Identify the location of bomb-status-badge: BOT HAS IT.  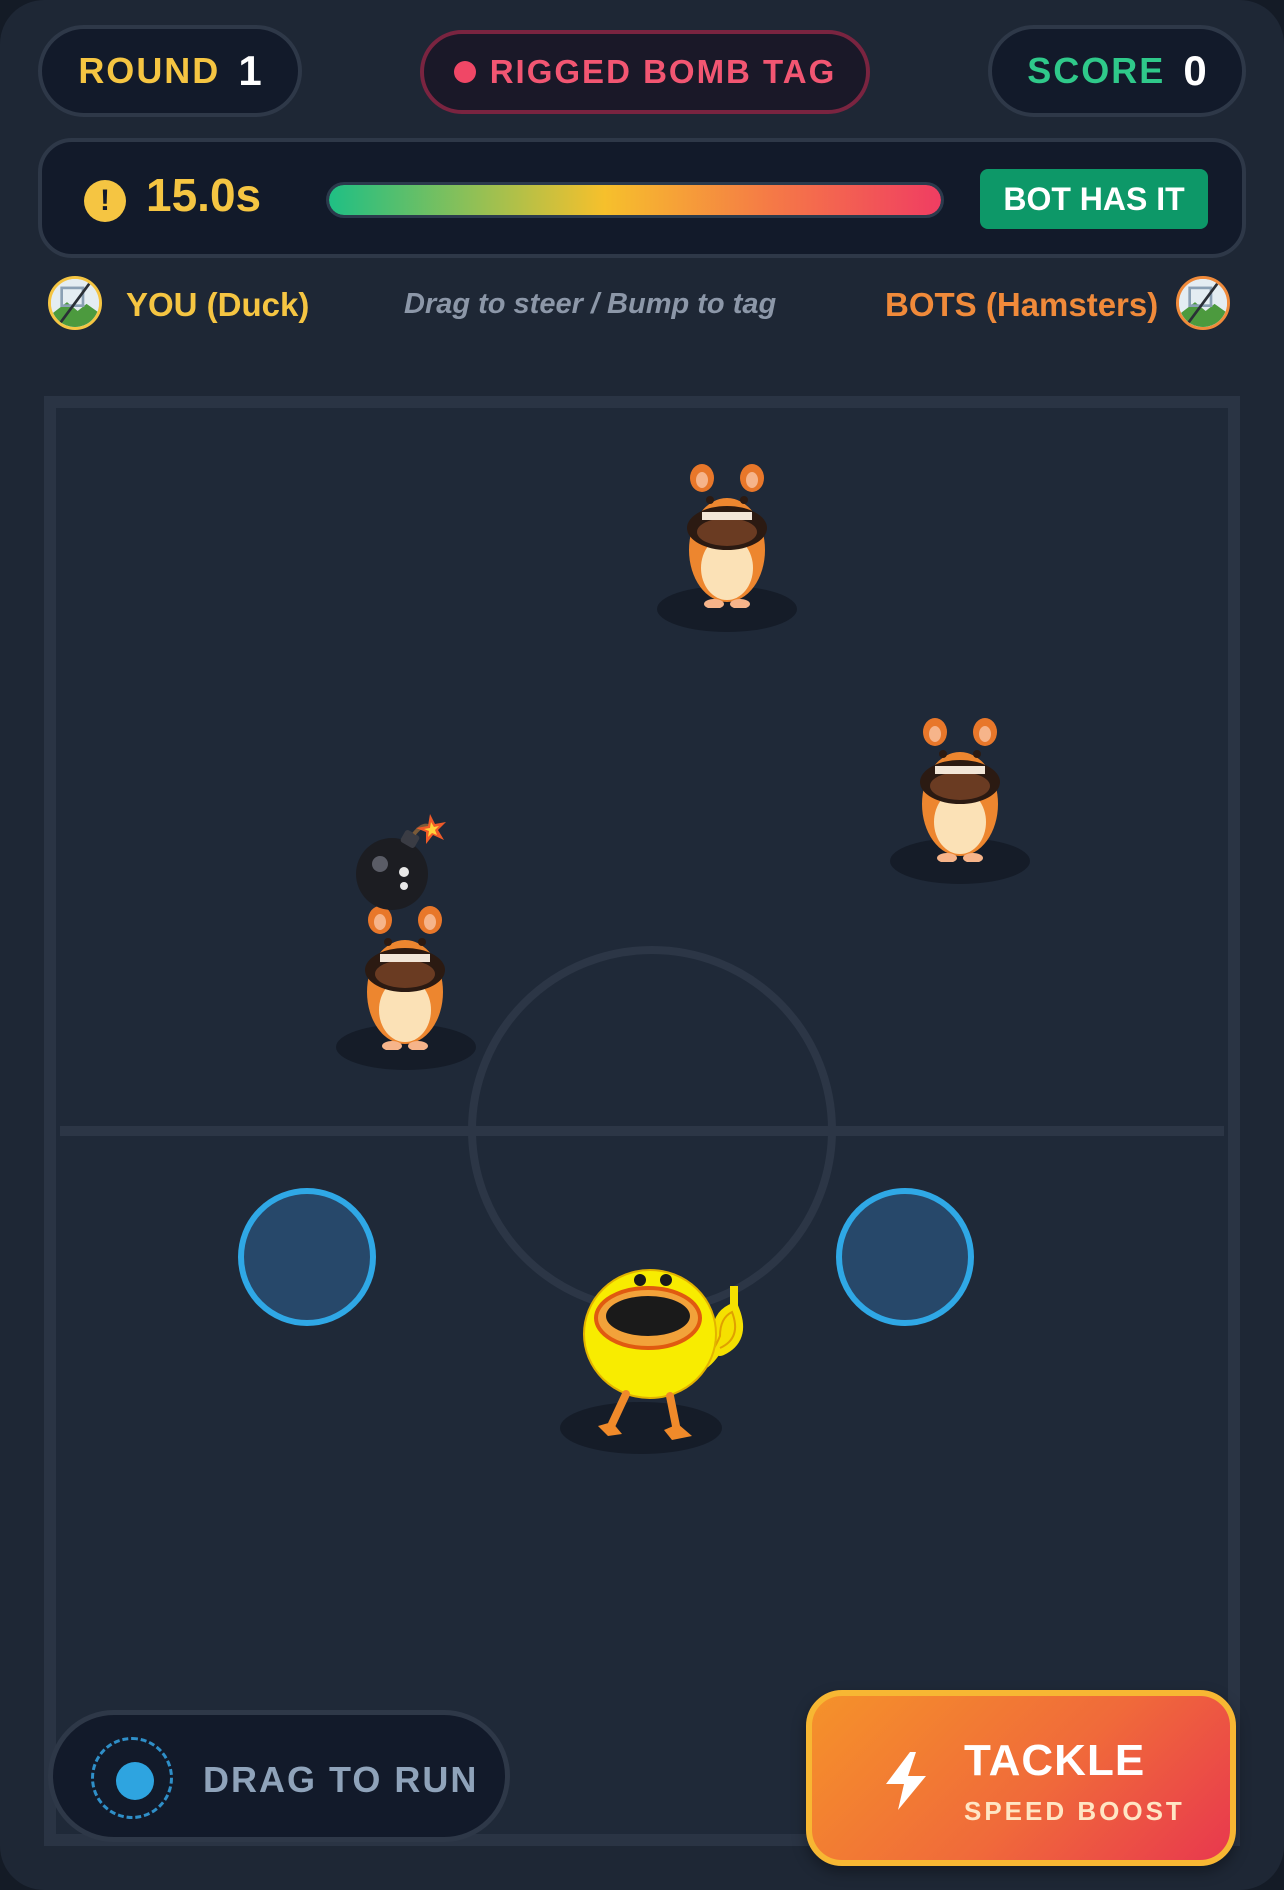
(1094, 199).